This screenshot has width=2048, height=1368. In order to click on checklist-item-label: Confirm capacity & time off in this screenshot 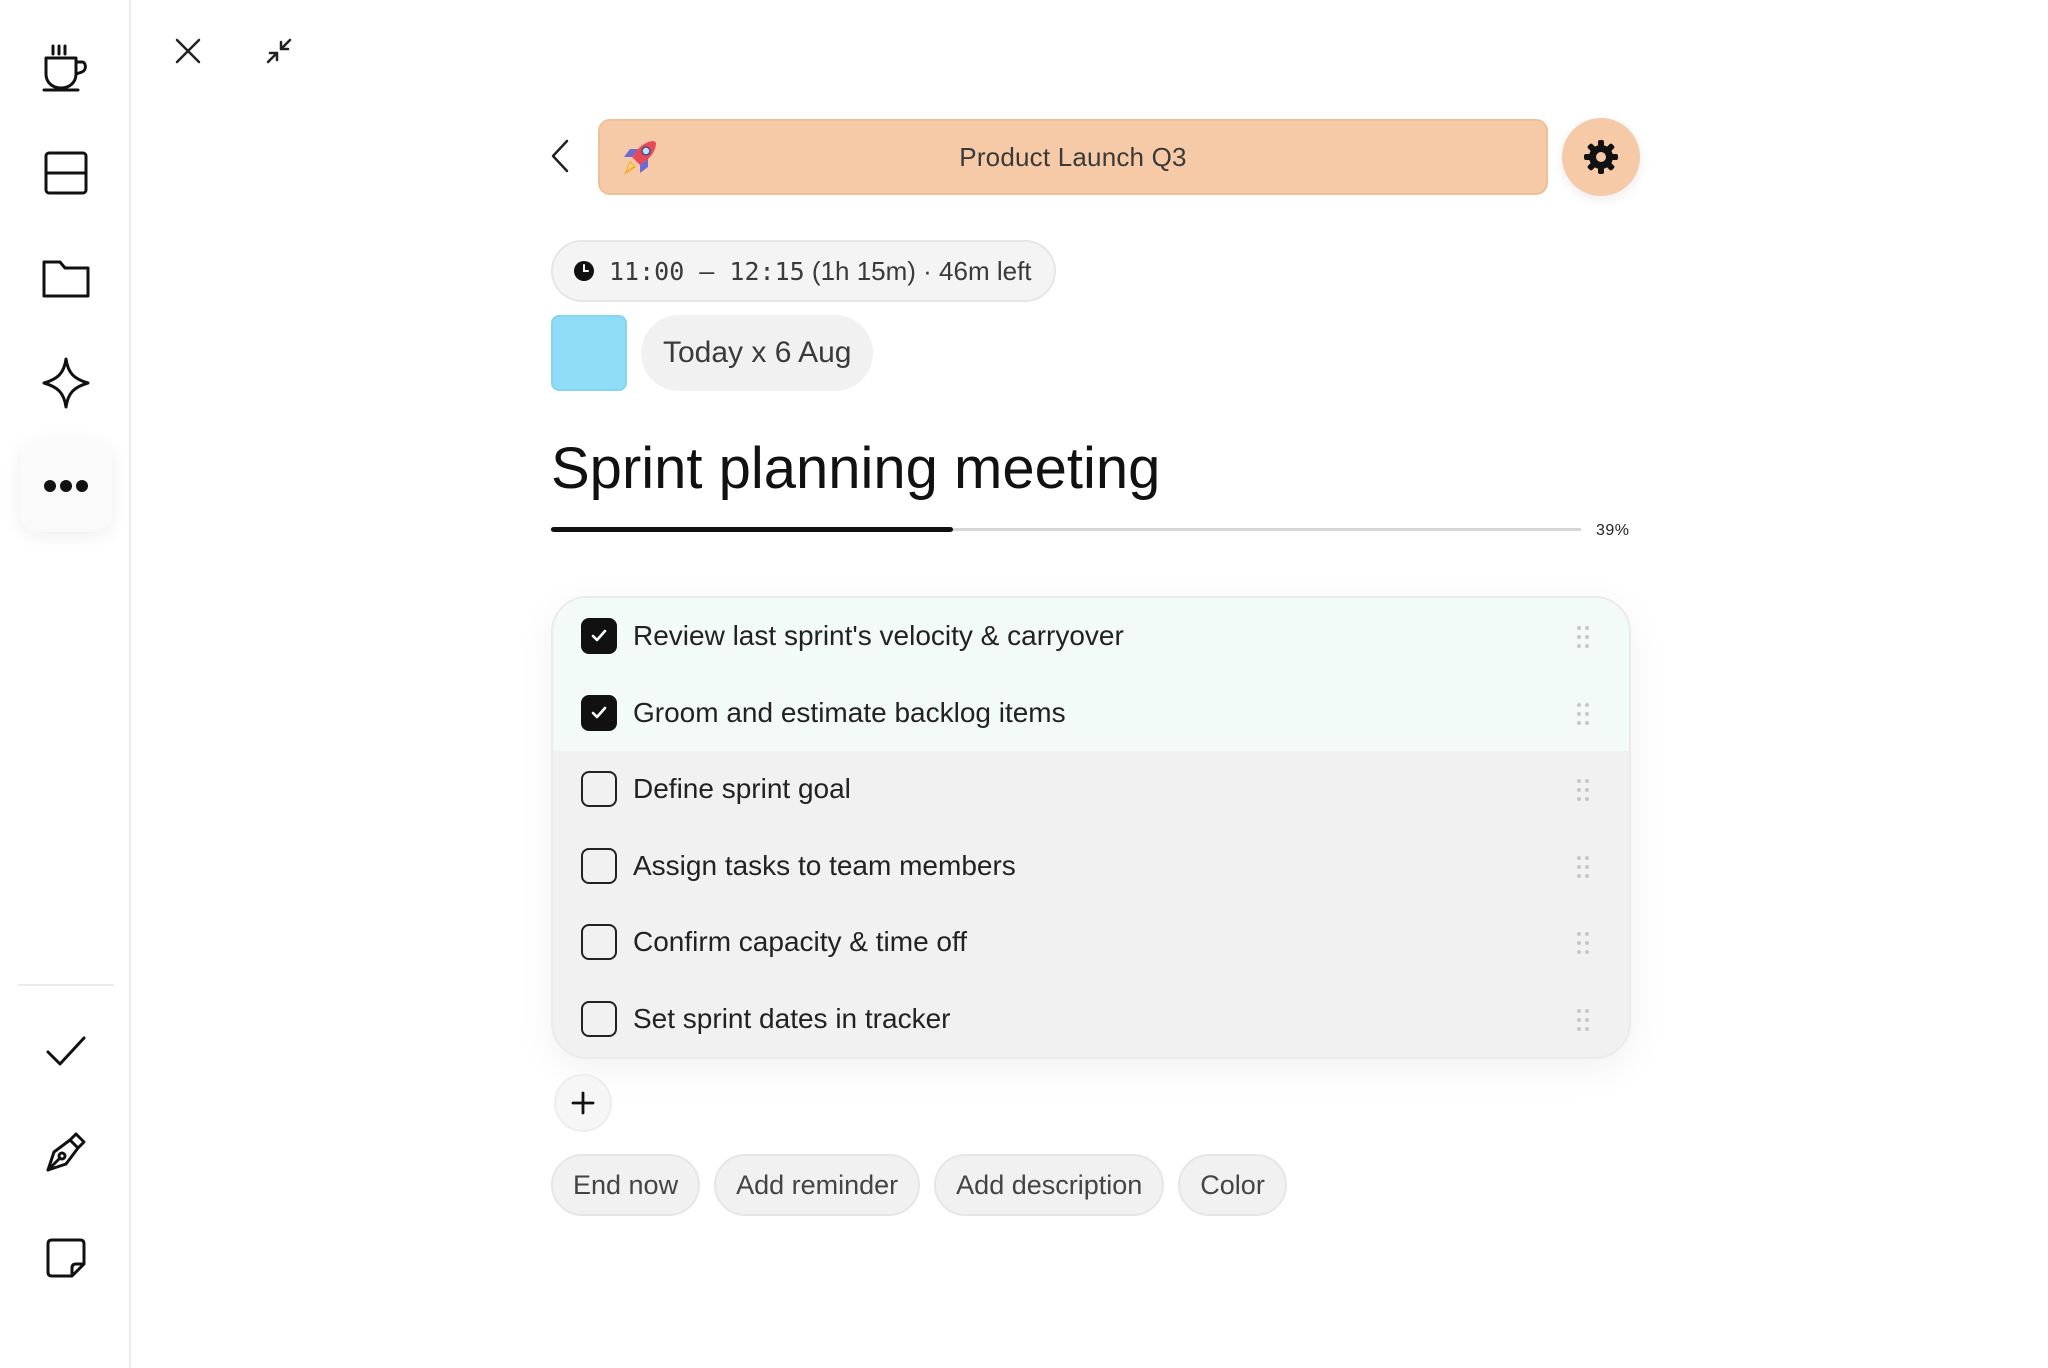, I will do `click(800, 942)`.